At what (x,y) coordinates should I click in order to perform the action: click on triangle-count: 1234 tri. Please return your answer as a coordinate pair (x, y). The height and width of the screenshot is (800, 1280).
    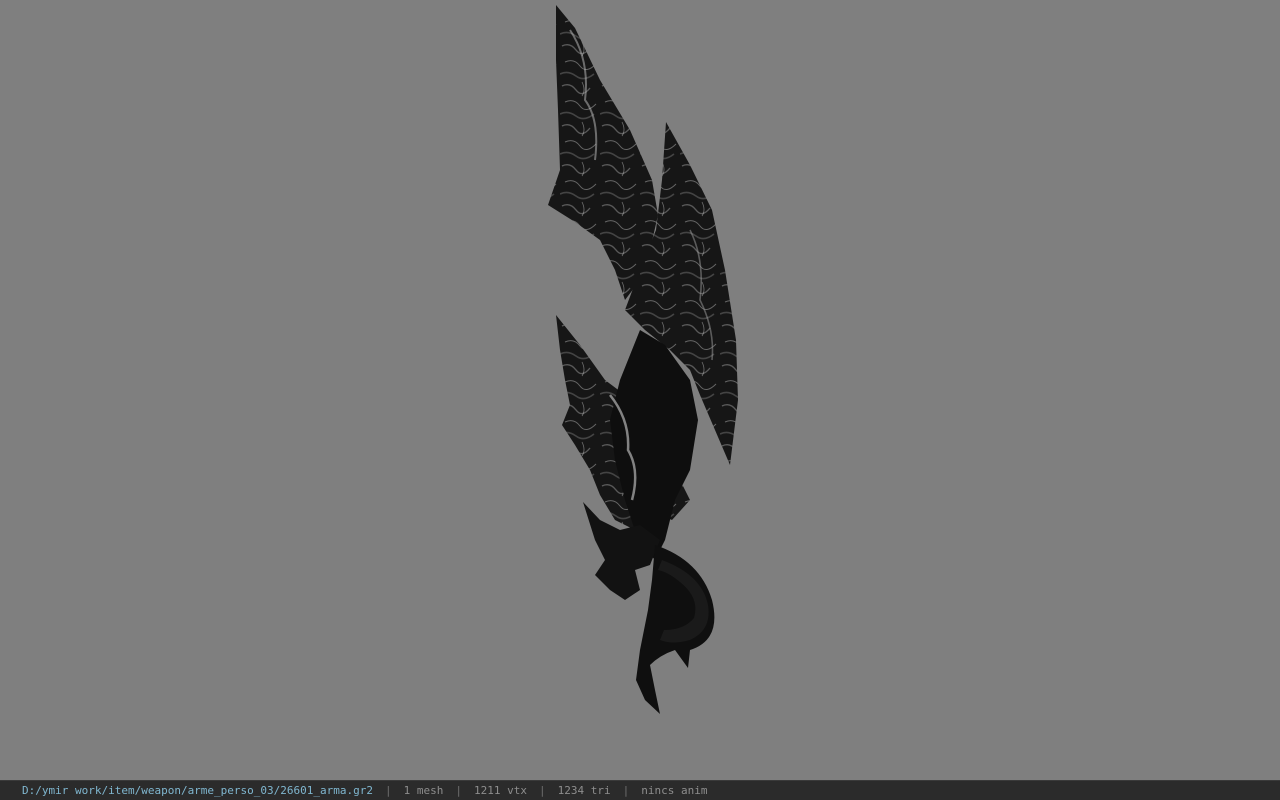
    Looking at the image, I should click on (584, 790).